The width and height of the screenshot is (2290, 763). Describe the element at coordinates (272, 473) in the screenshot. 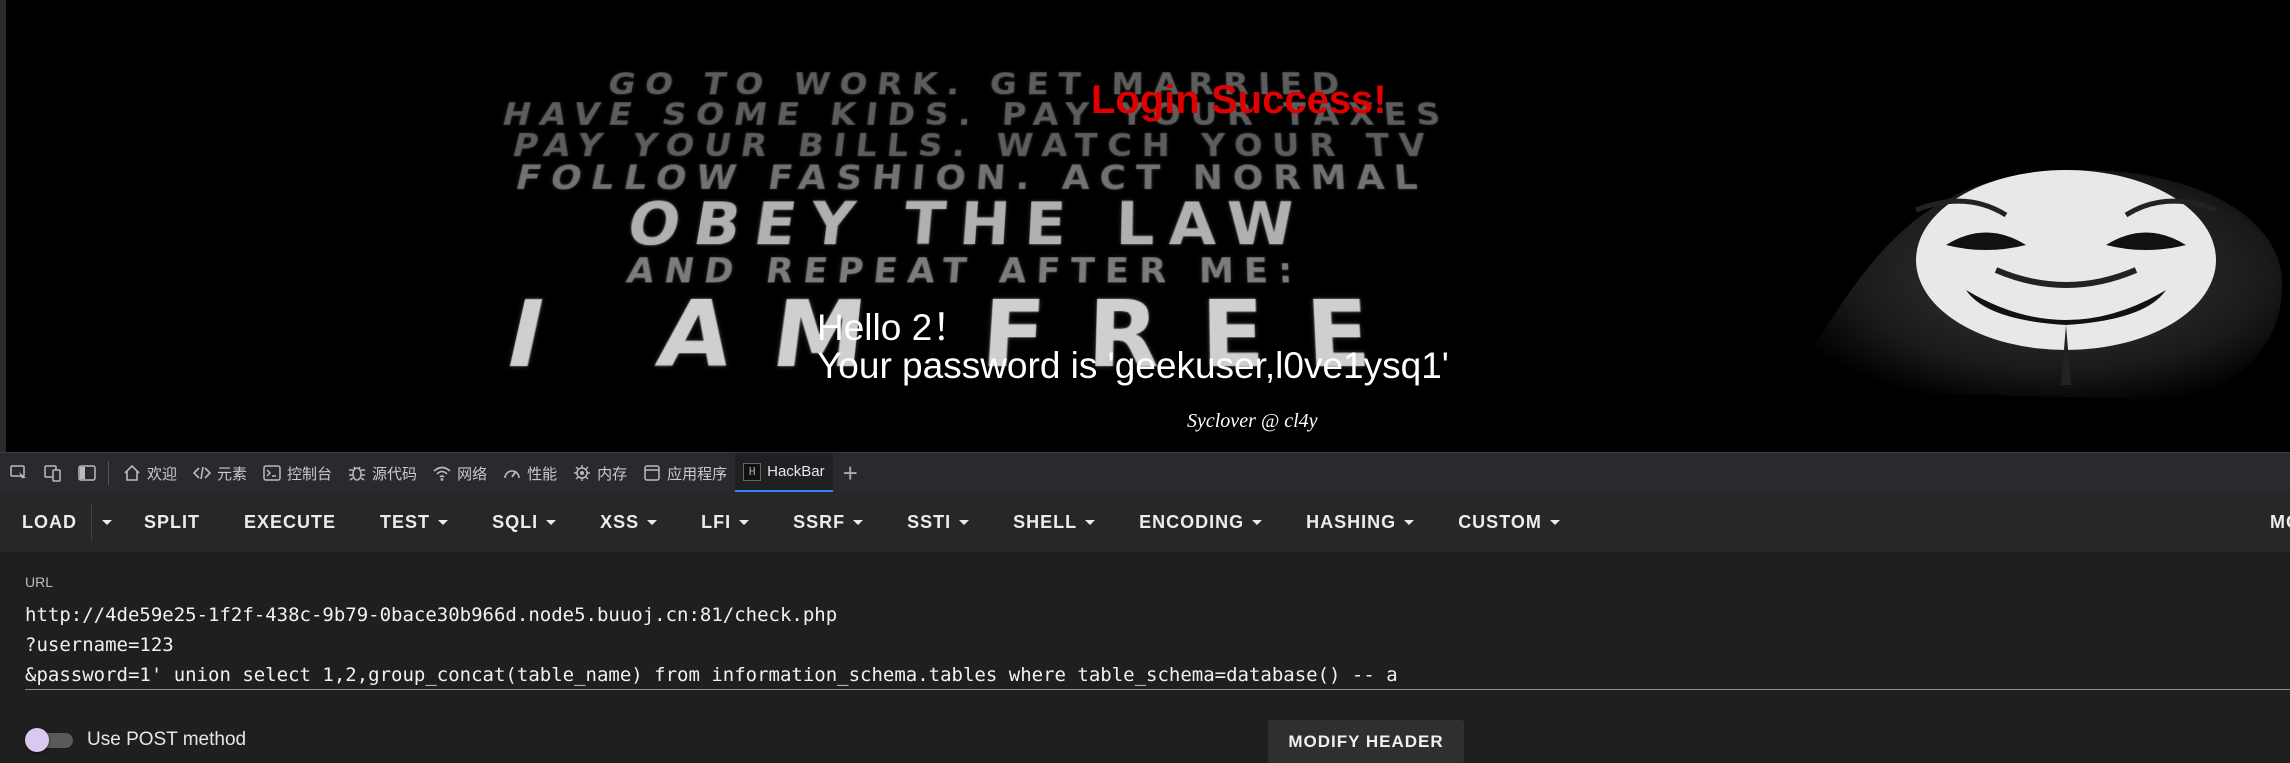

I see `console-icon` at that location.